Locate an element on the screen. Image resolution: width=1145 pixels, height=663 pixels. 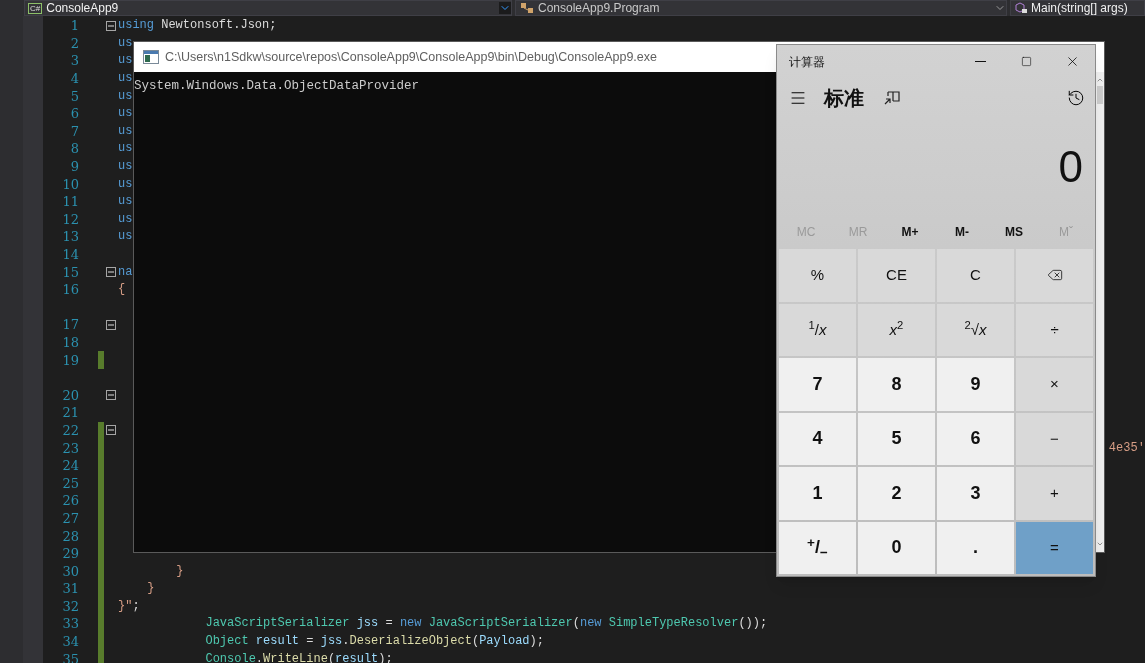
console-icon is located at coordinates (151, 57).